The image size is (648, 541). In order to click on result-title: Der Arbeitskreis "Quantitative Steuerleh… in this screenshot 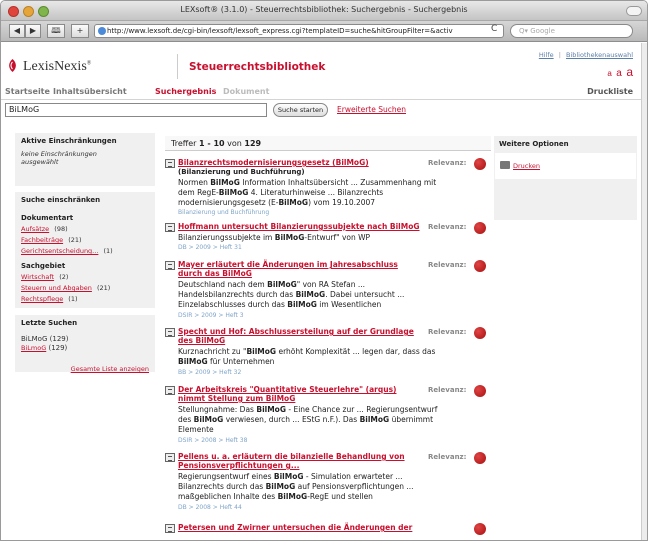, I will do `click(300, 394)`.